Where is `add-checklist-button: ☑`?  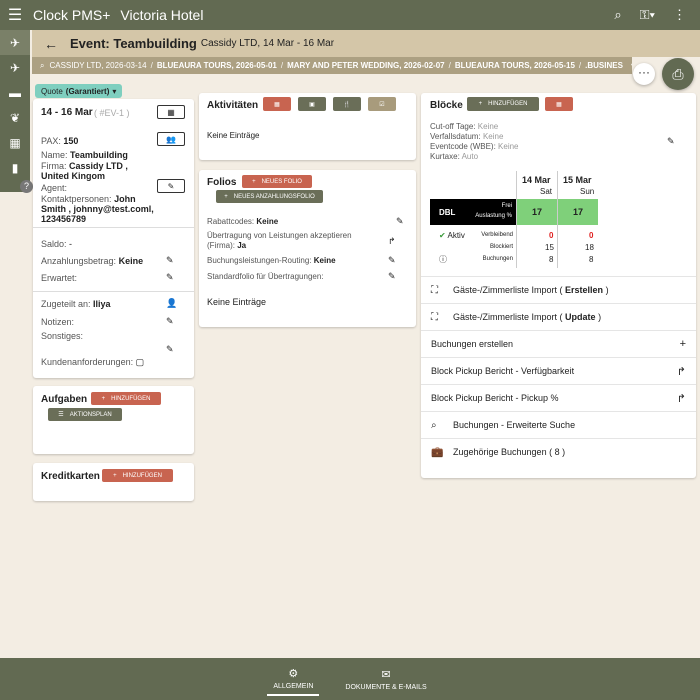 add-checklist-button: ☑ is located at coordinates (382, 104).